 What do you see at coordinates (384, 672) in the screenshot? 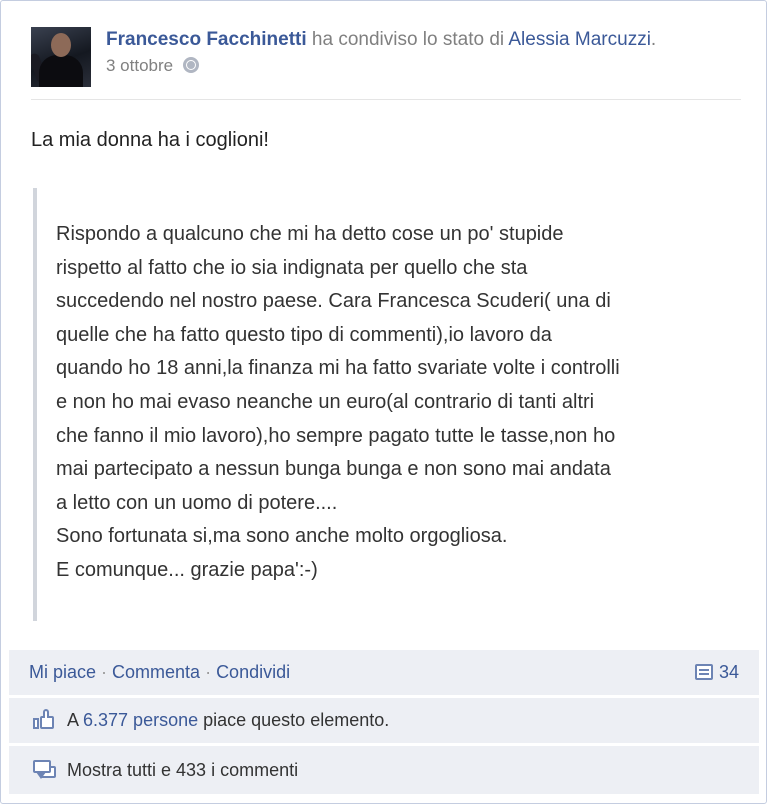
I see `action-bar: Mi piace · Commenta · Condividi 34` at bounding box center [384, 672].